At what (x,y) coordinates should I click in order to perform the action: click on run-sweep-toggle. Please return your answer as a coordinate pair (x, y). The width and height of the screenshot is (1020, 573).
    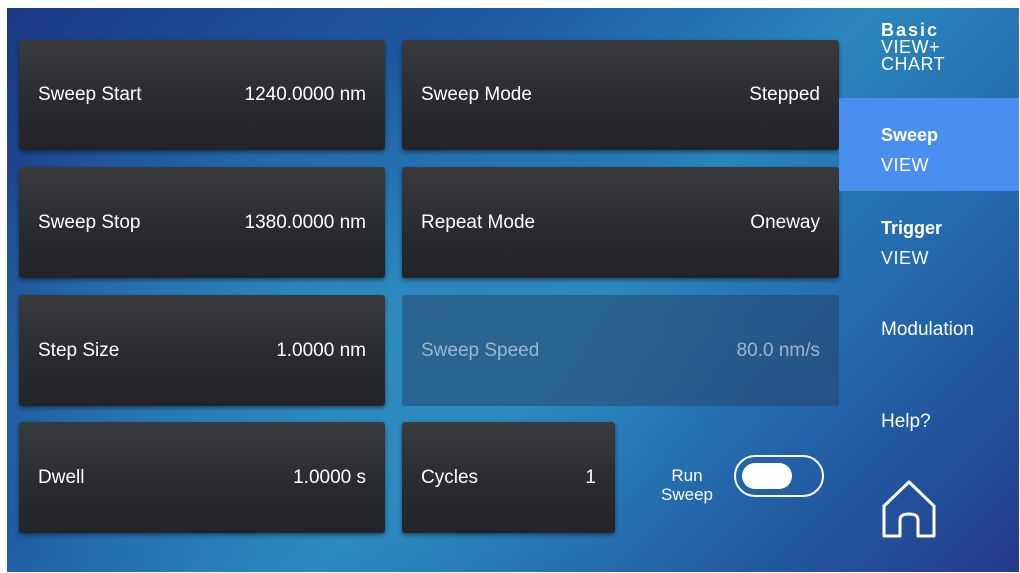
    Looking at the image, I should click on (779, 476).